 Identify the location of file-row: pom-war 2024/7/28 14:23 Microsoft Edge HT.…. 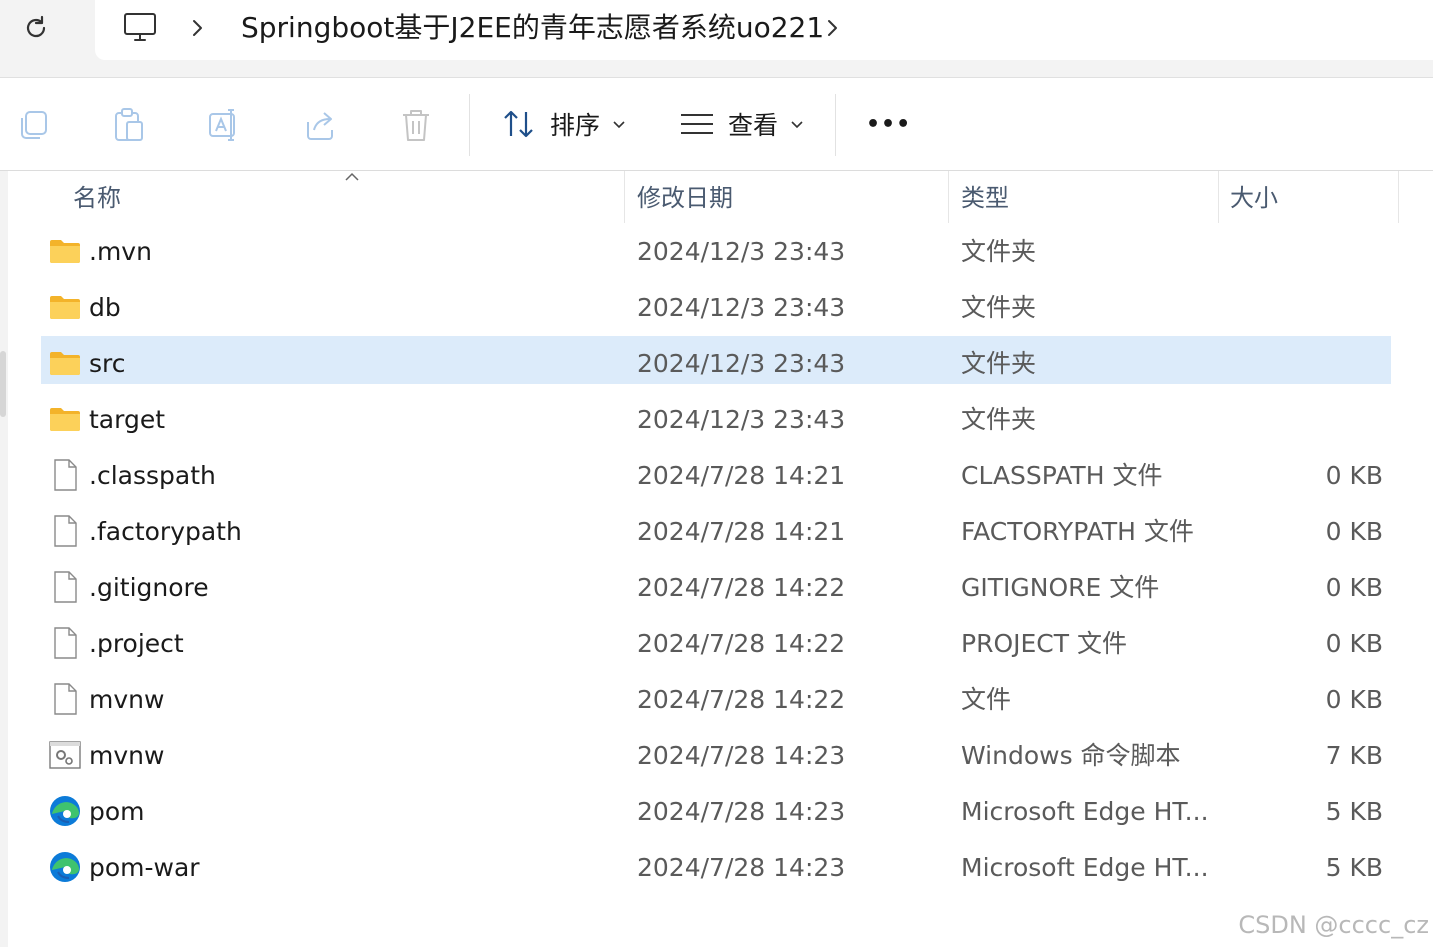
(716, 864).